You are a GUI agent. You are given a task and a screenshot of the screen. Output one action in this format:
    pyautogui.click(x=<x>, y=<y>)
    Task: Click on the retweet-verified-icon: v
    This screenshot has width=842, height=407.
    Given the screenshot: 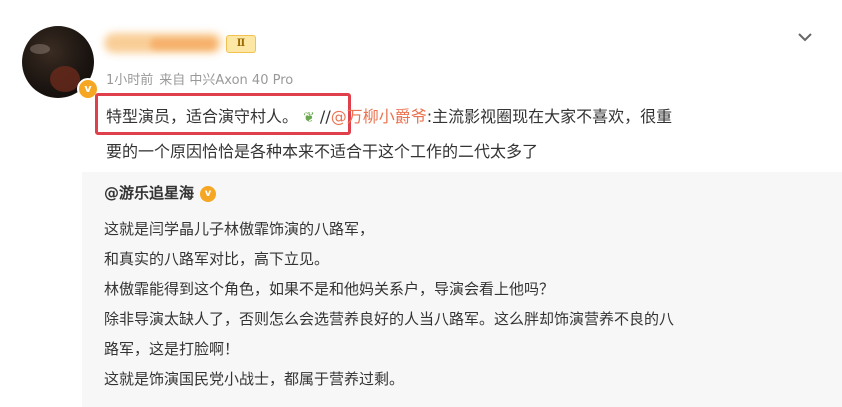 What is the action you would take?
    pyautogui.click(x=208, y=194)
    